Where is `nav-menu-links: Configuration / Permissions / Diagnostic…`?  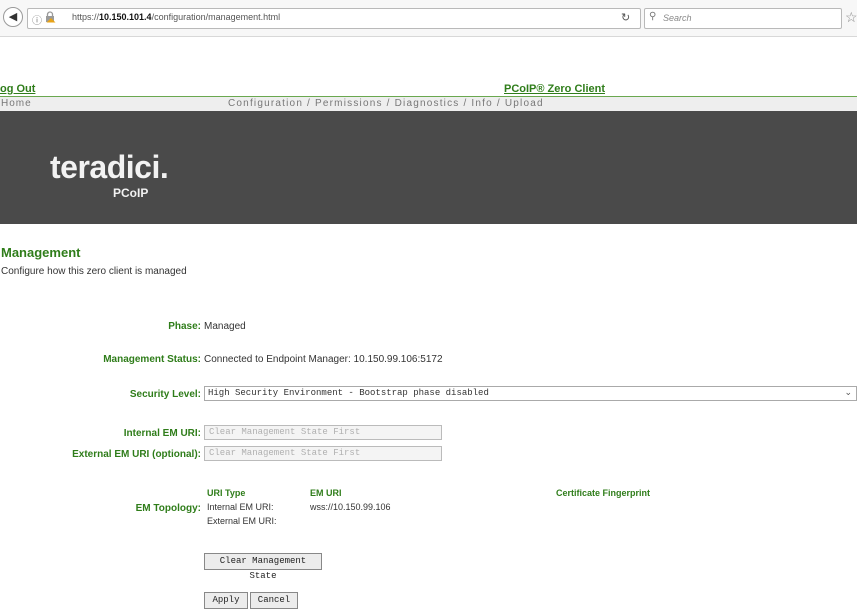 nav-menu-links: Configuration / Permissions / Diagnostic… is located at coordinates (386, 103).